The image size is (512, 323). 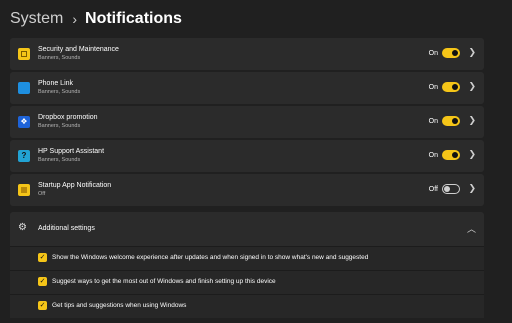 I want to click on security-maintenance-icon, so click(x=24, y=54).